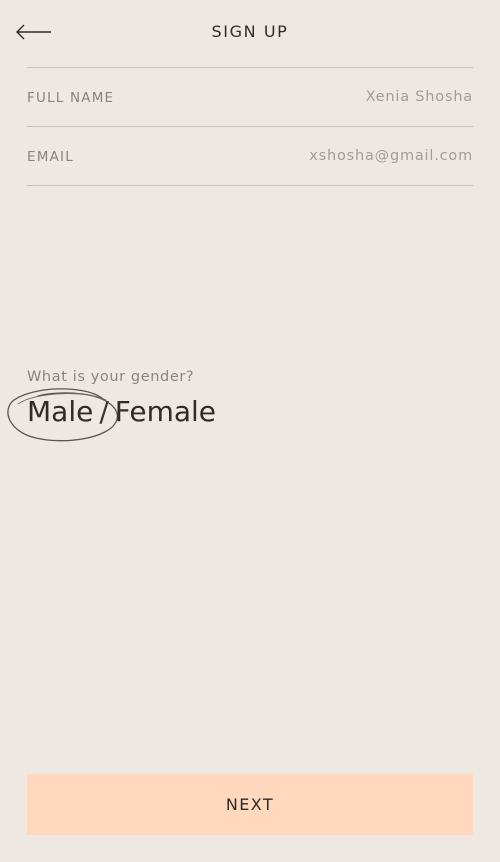 The image size is (500, 862). Describe the element at coordinates (60, 411) in the screenshot. I see `gender-option-male: Male` at that location.